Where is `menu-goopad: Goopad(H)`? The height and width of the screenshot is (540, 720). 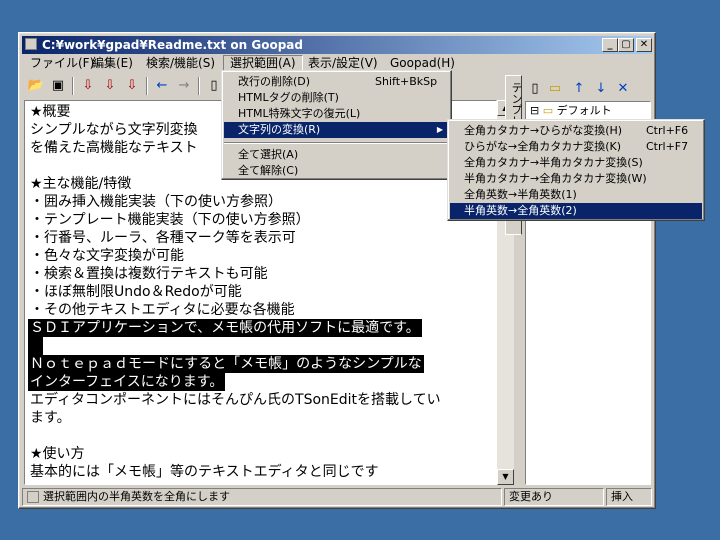
menu-goopad: Goopad(H) is located at coordinates (422, 63).